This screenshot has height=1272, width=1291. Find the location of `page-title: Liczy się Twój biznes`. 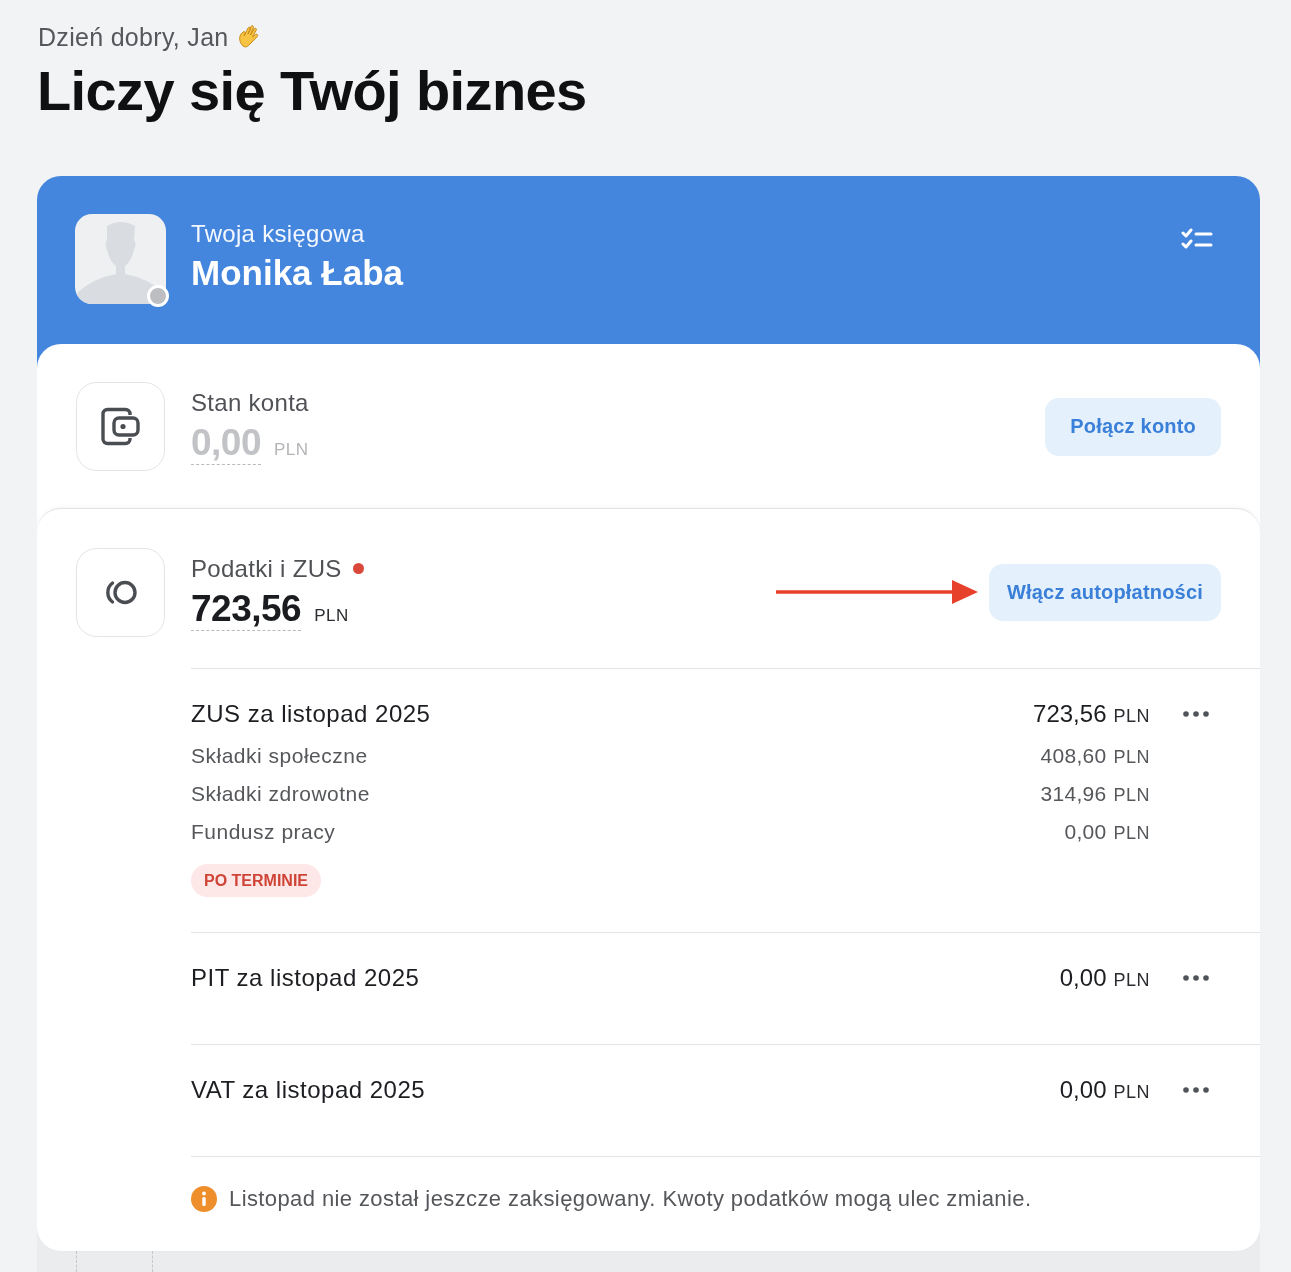

page-title: Liczy się Twój biznes is located at coordinates (312, 91).